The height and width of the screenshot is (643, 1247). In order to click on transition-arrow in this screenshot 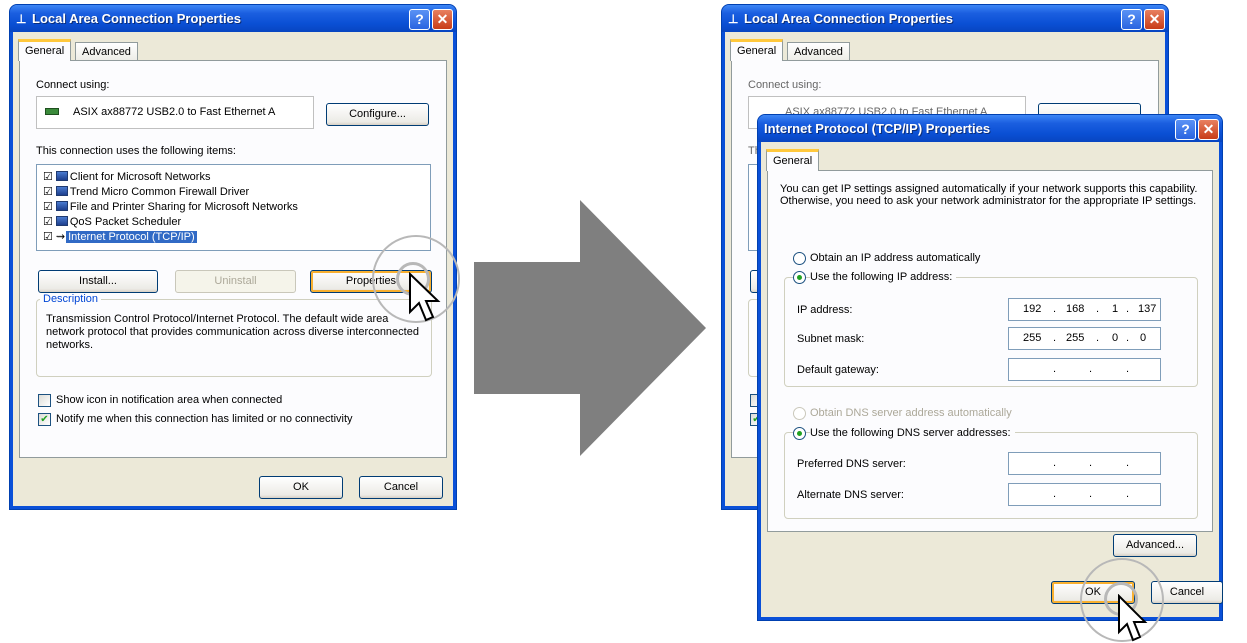, I will do `click(590, 328)`.